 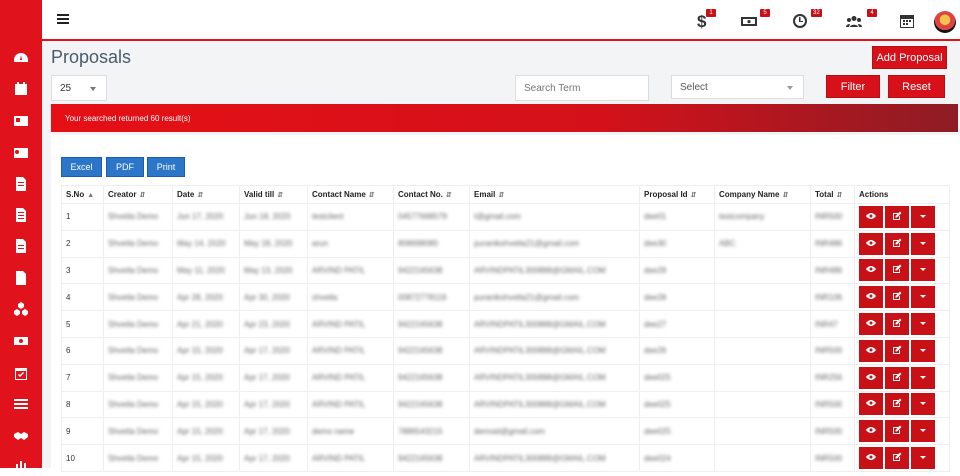 I want to click on cell-company, so click(x=762, y=431).